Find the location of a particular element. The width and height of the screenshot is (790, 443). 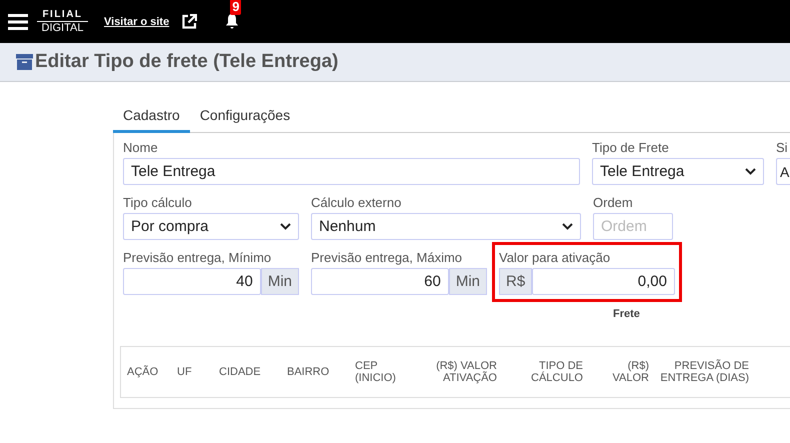

section-label: Frete is located at coordinates (626, 314).